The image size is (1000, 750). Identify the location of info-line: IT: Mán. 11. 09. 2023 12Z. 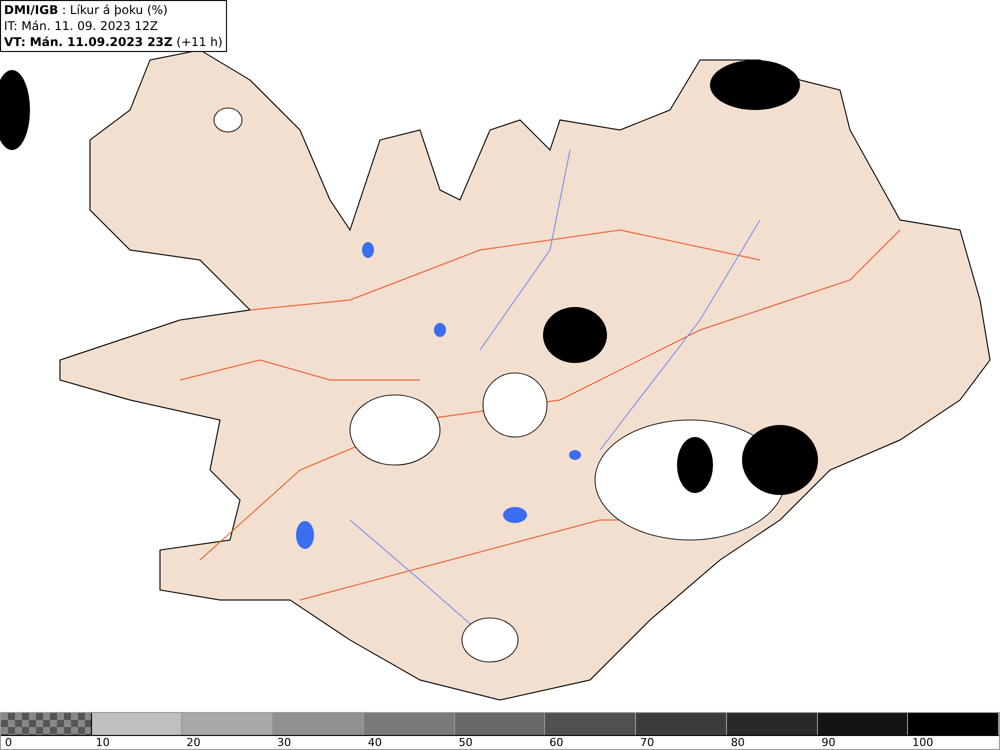
(81, 26).